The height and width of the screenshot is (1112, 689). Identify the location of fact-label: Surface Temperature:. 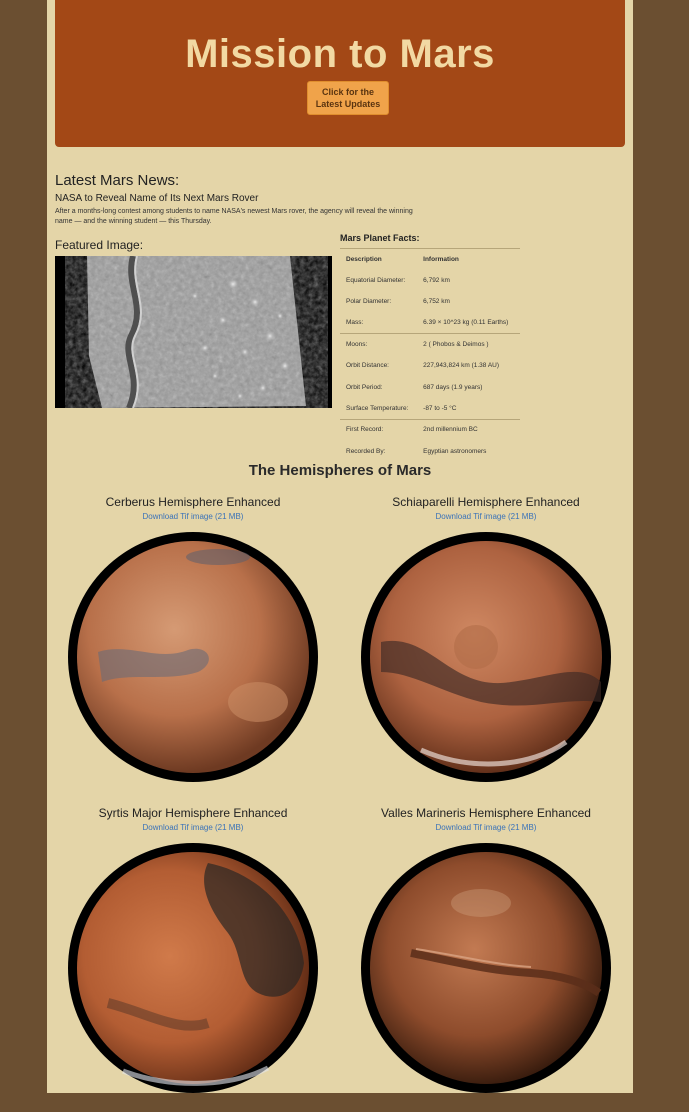
(379, 408).